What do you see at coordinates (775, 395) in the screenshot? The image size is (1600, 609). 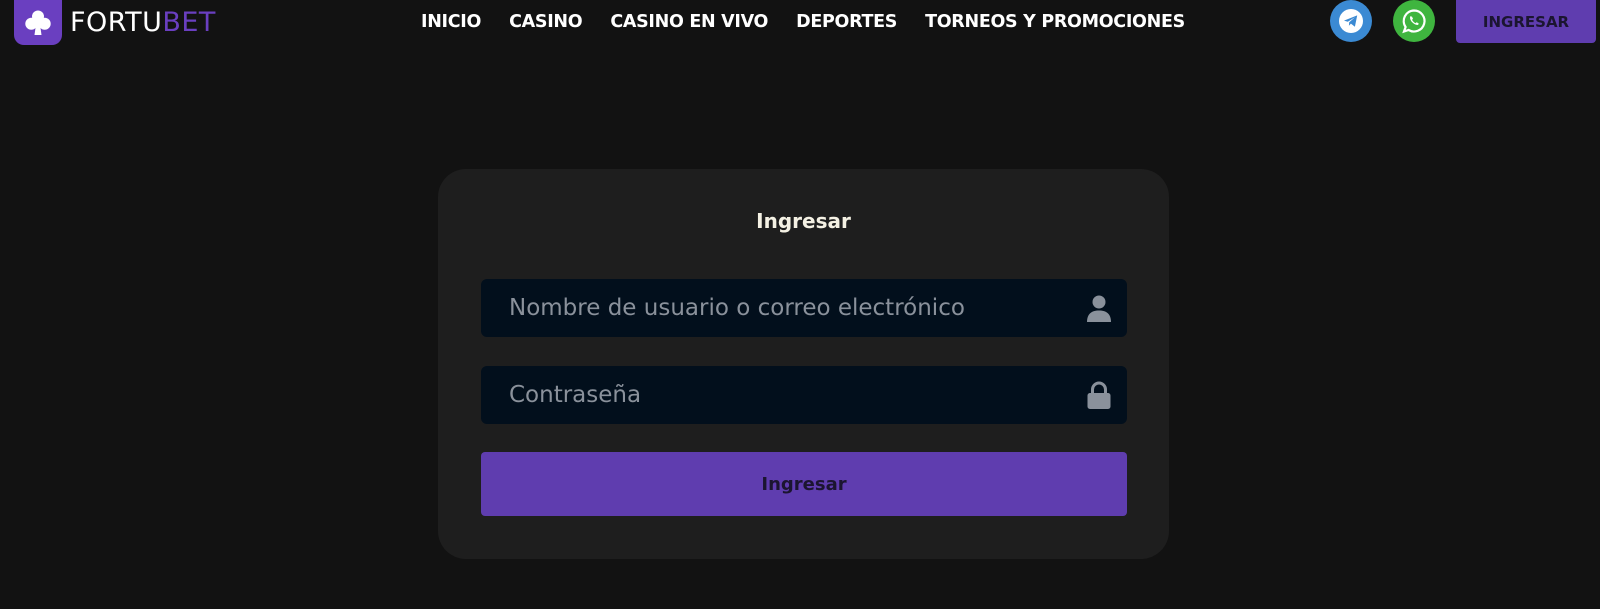 I see `password-input` at bounding box center [775, 395].